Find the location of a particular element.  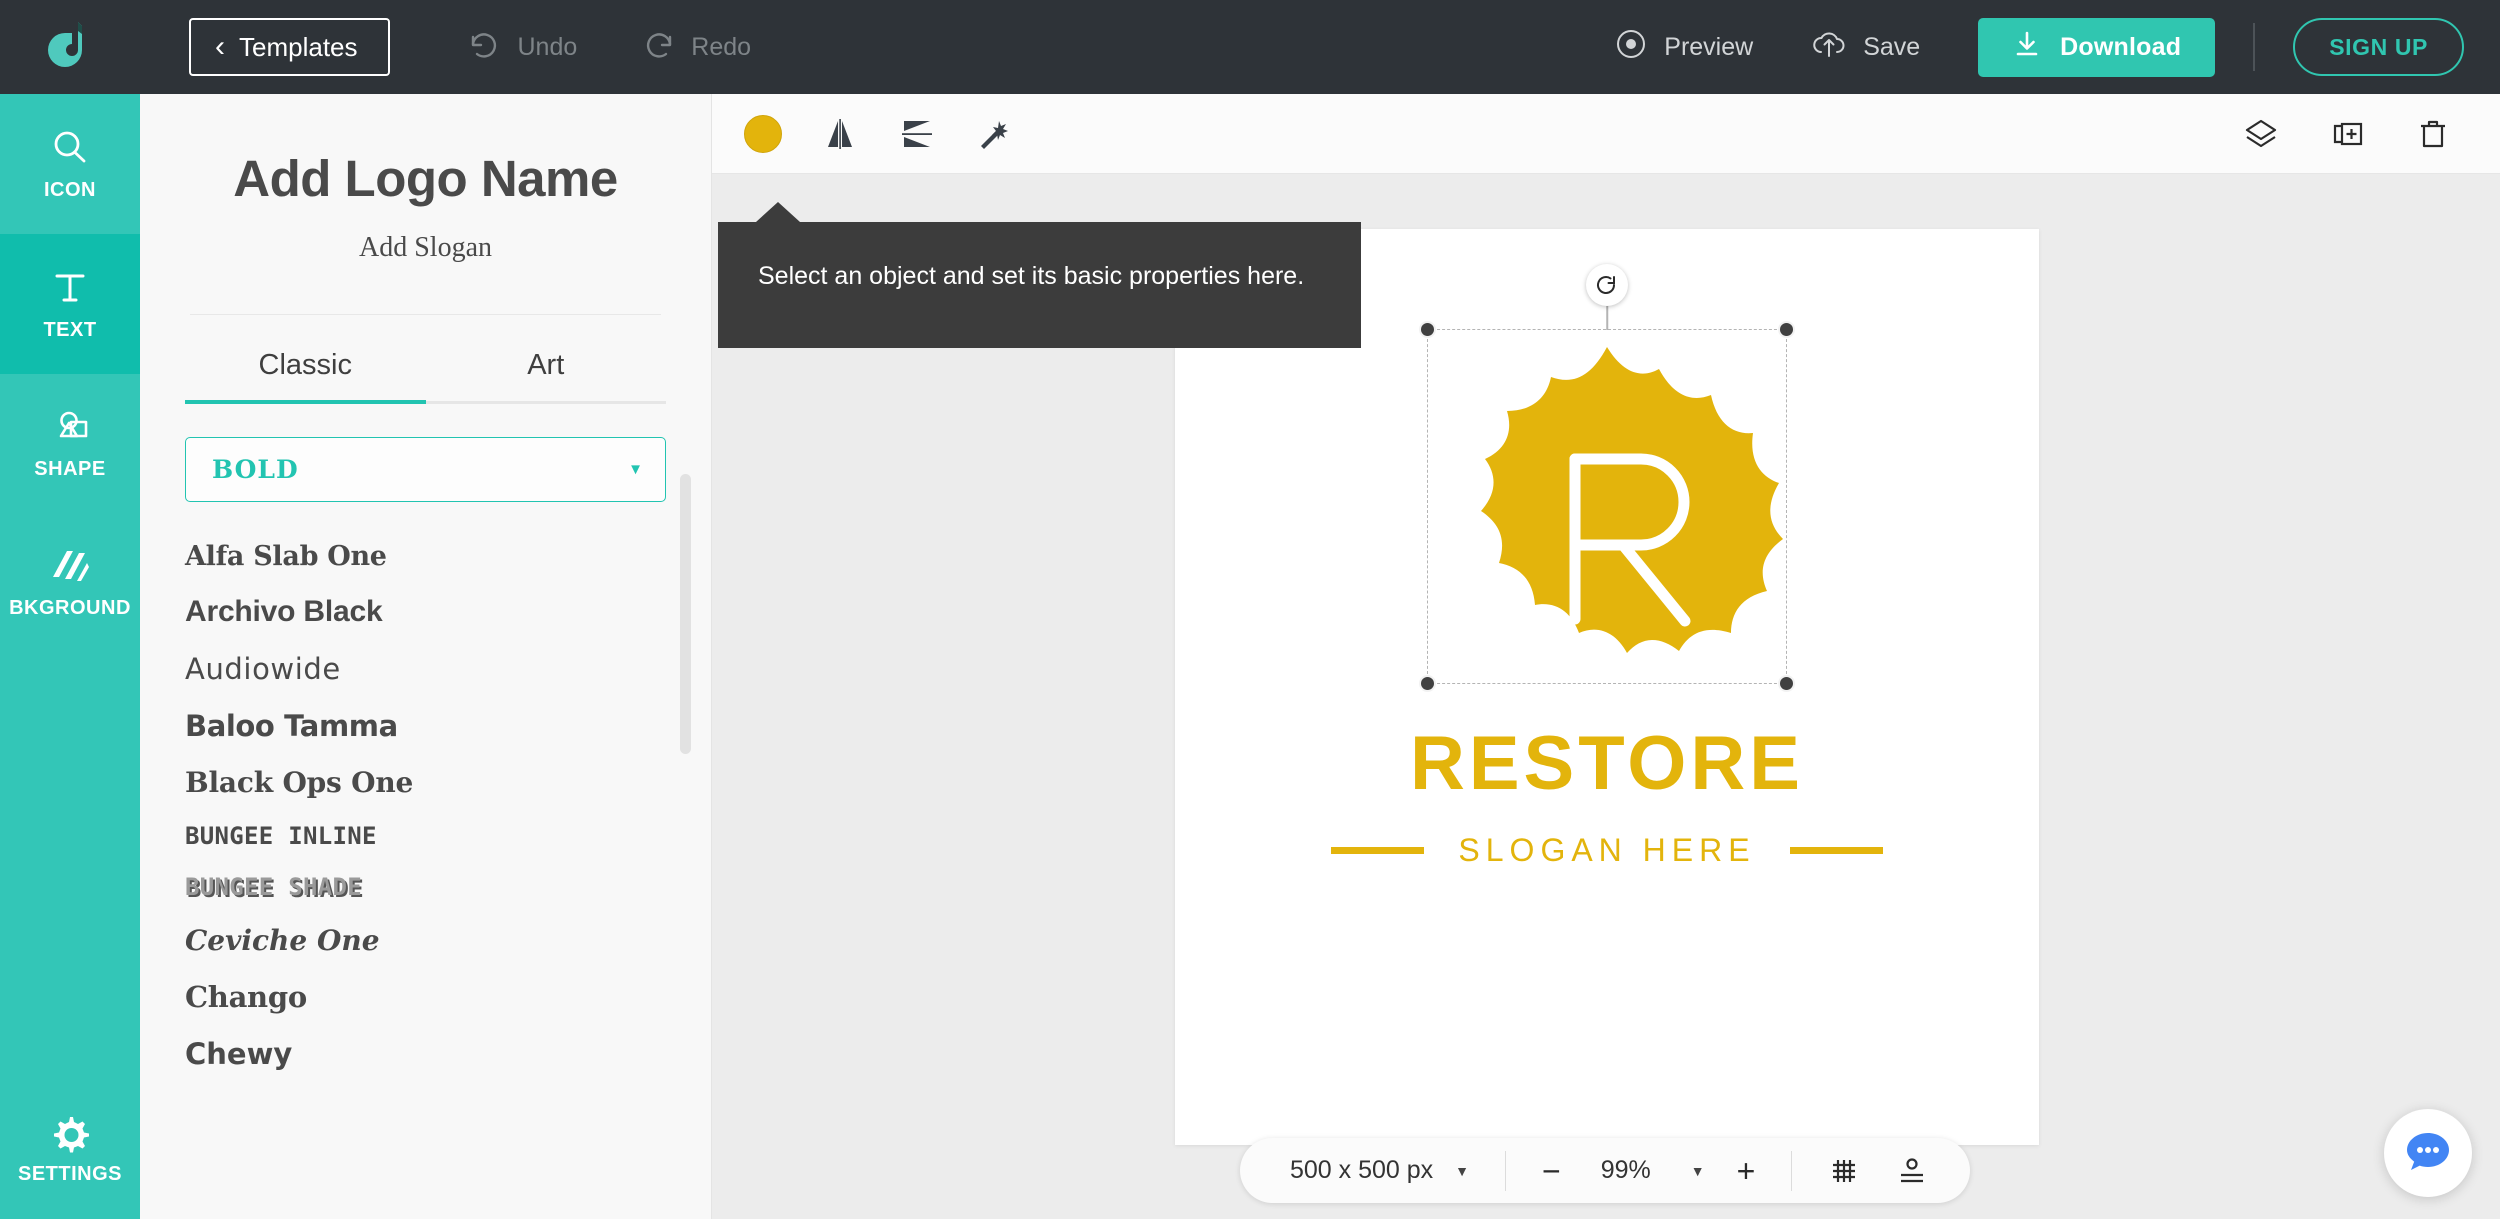

sidebar-item-shape: SHAPE is located at coordinates (70, 444).